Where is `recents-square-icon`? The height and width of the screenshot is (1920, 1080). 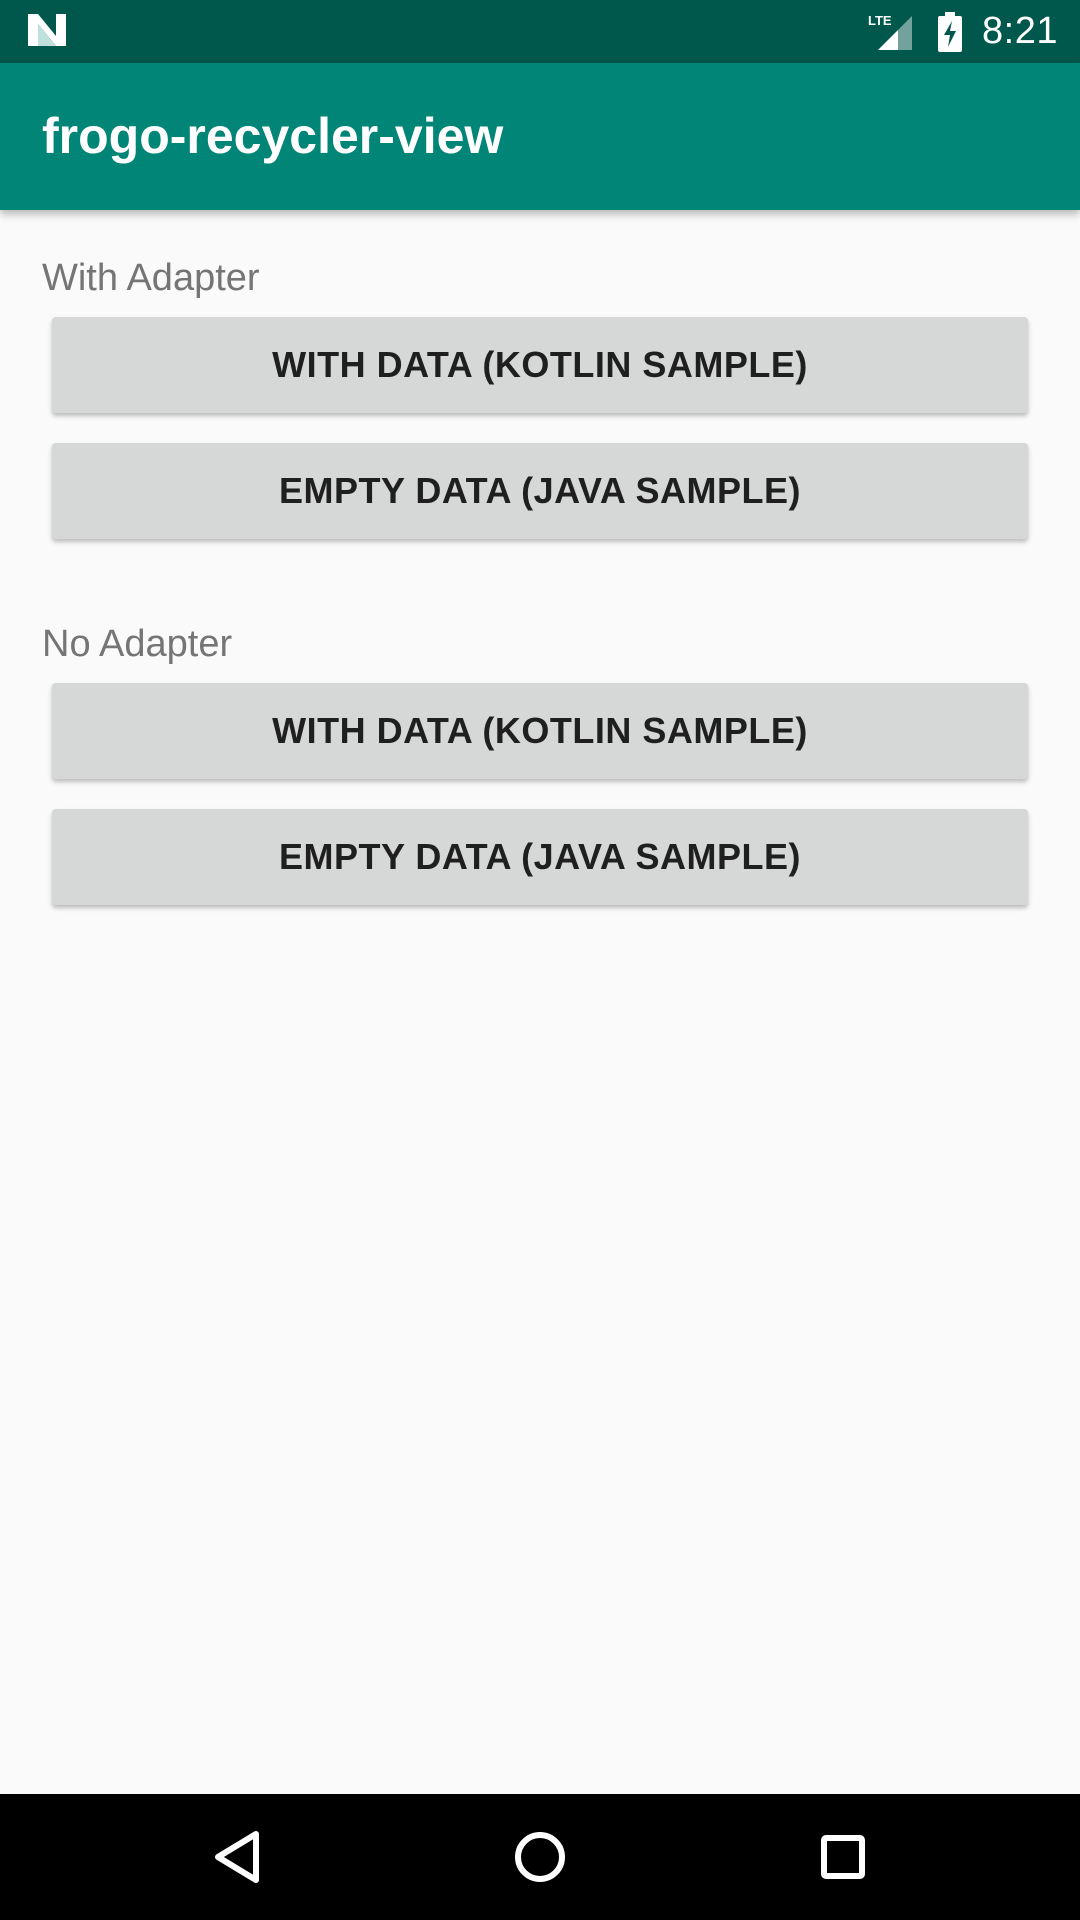 recents-square-icon is located at coordinates (843, 1857).